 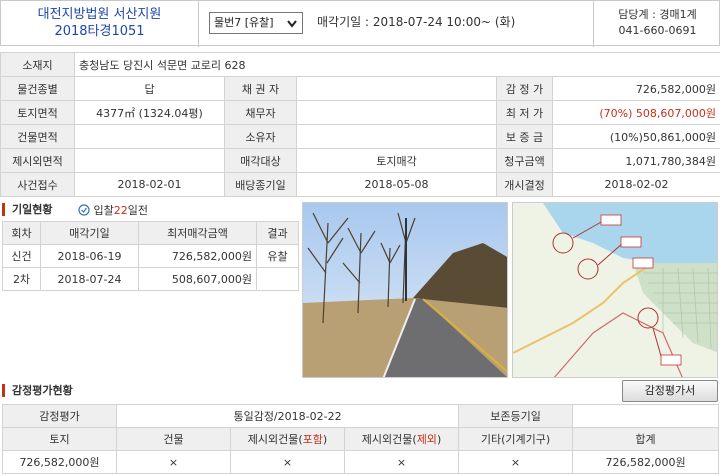 What do you see at coordinates (396, 88) in the screenshot?
I see `creditor-value` at bounding box center [396, 88].